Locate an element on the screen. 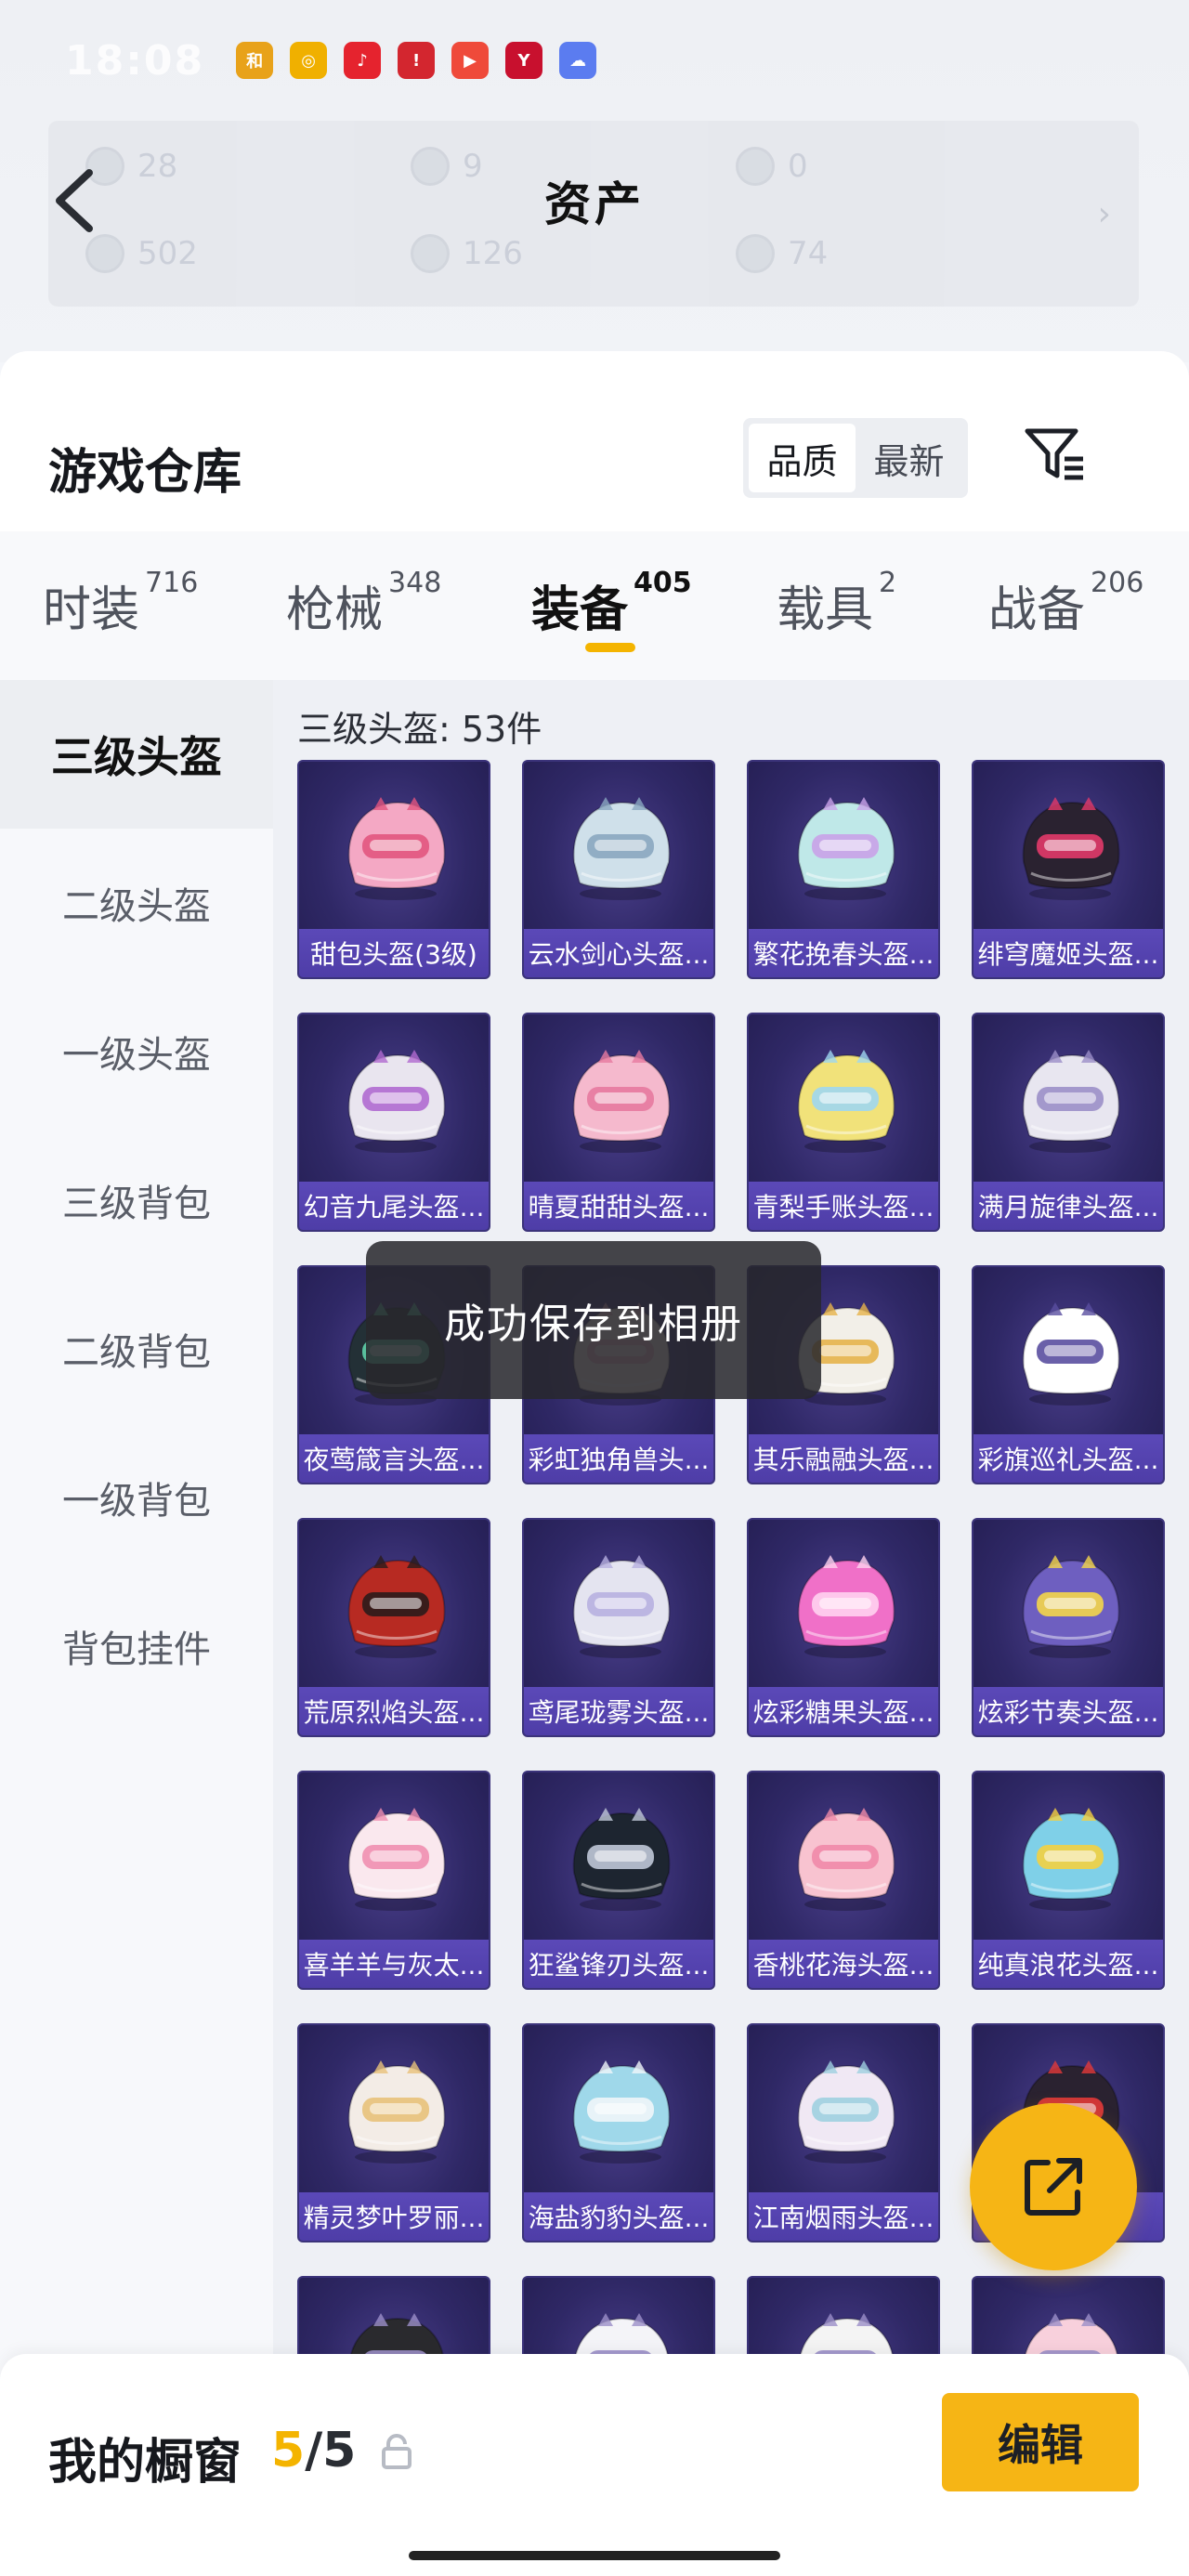 The width and height of the screenshot is (1189, 2576). sidebar-item-level1-helmet: 一级头盔 is located at coordinates (137, 1051).